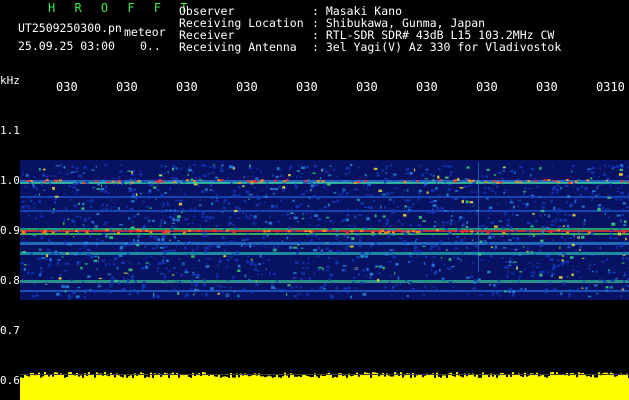 The image size is (629, 400). What do you see at coordinates (70, 28) in the screenshot?
I see `filename: UT2509250300.pn` at bounding box center [70, 28].